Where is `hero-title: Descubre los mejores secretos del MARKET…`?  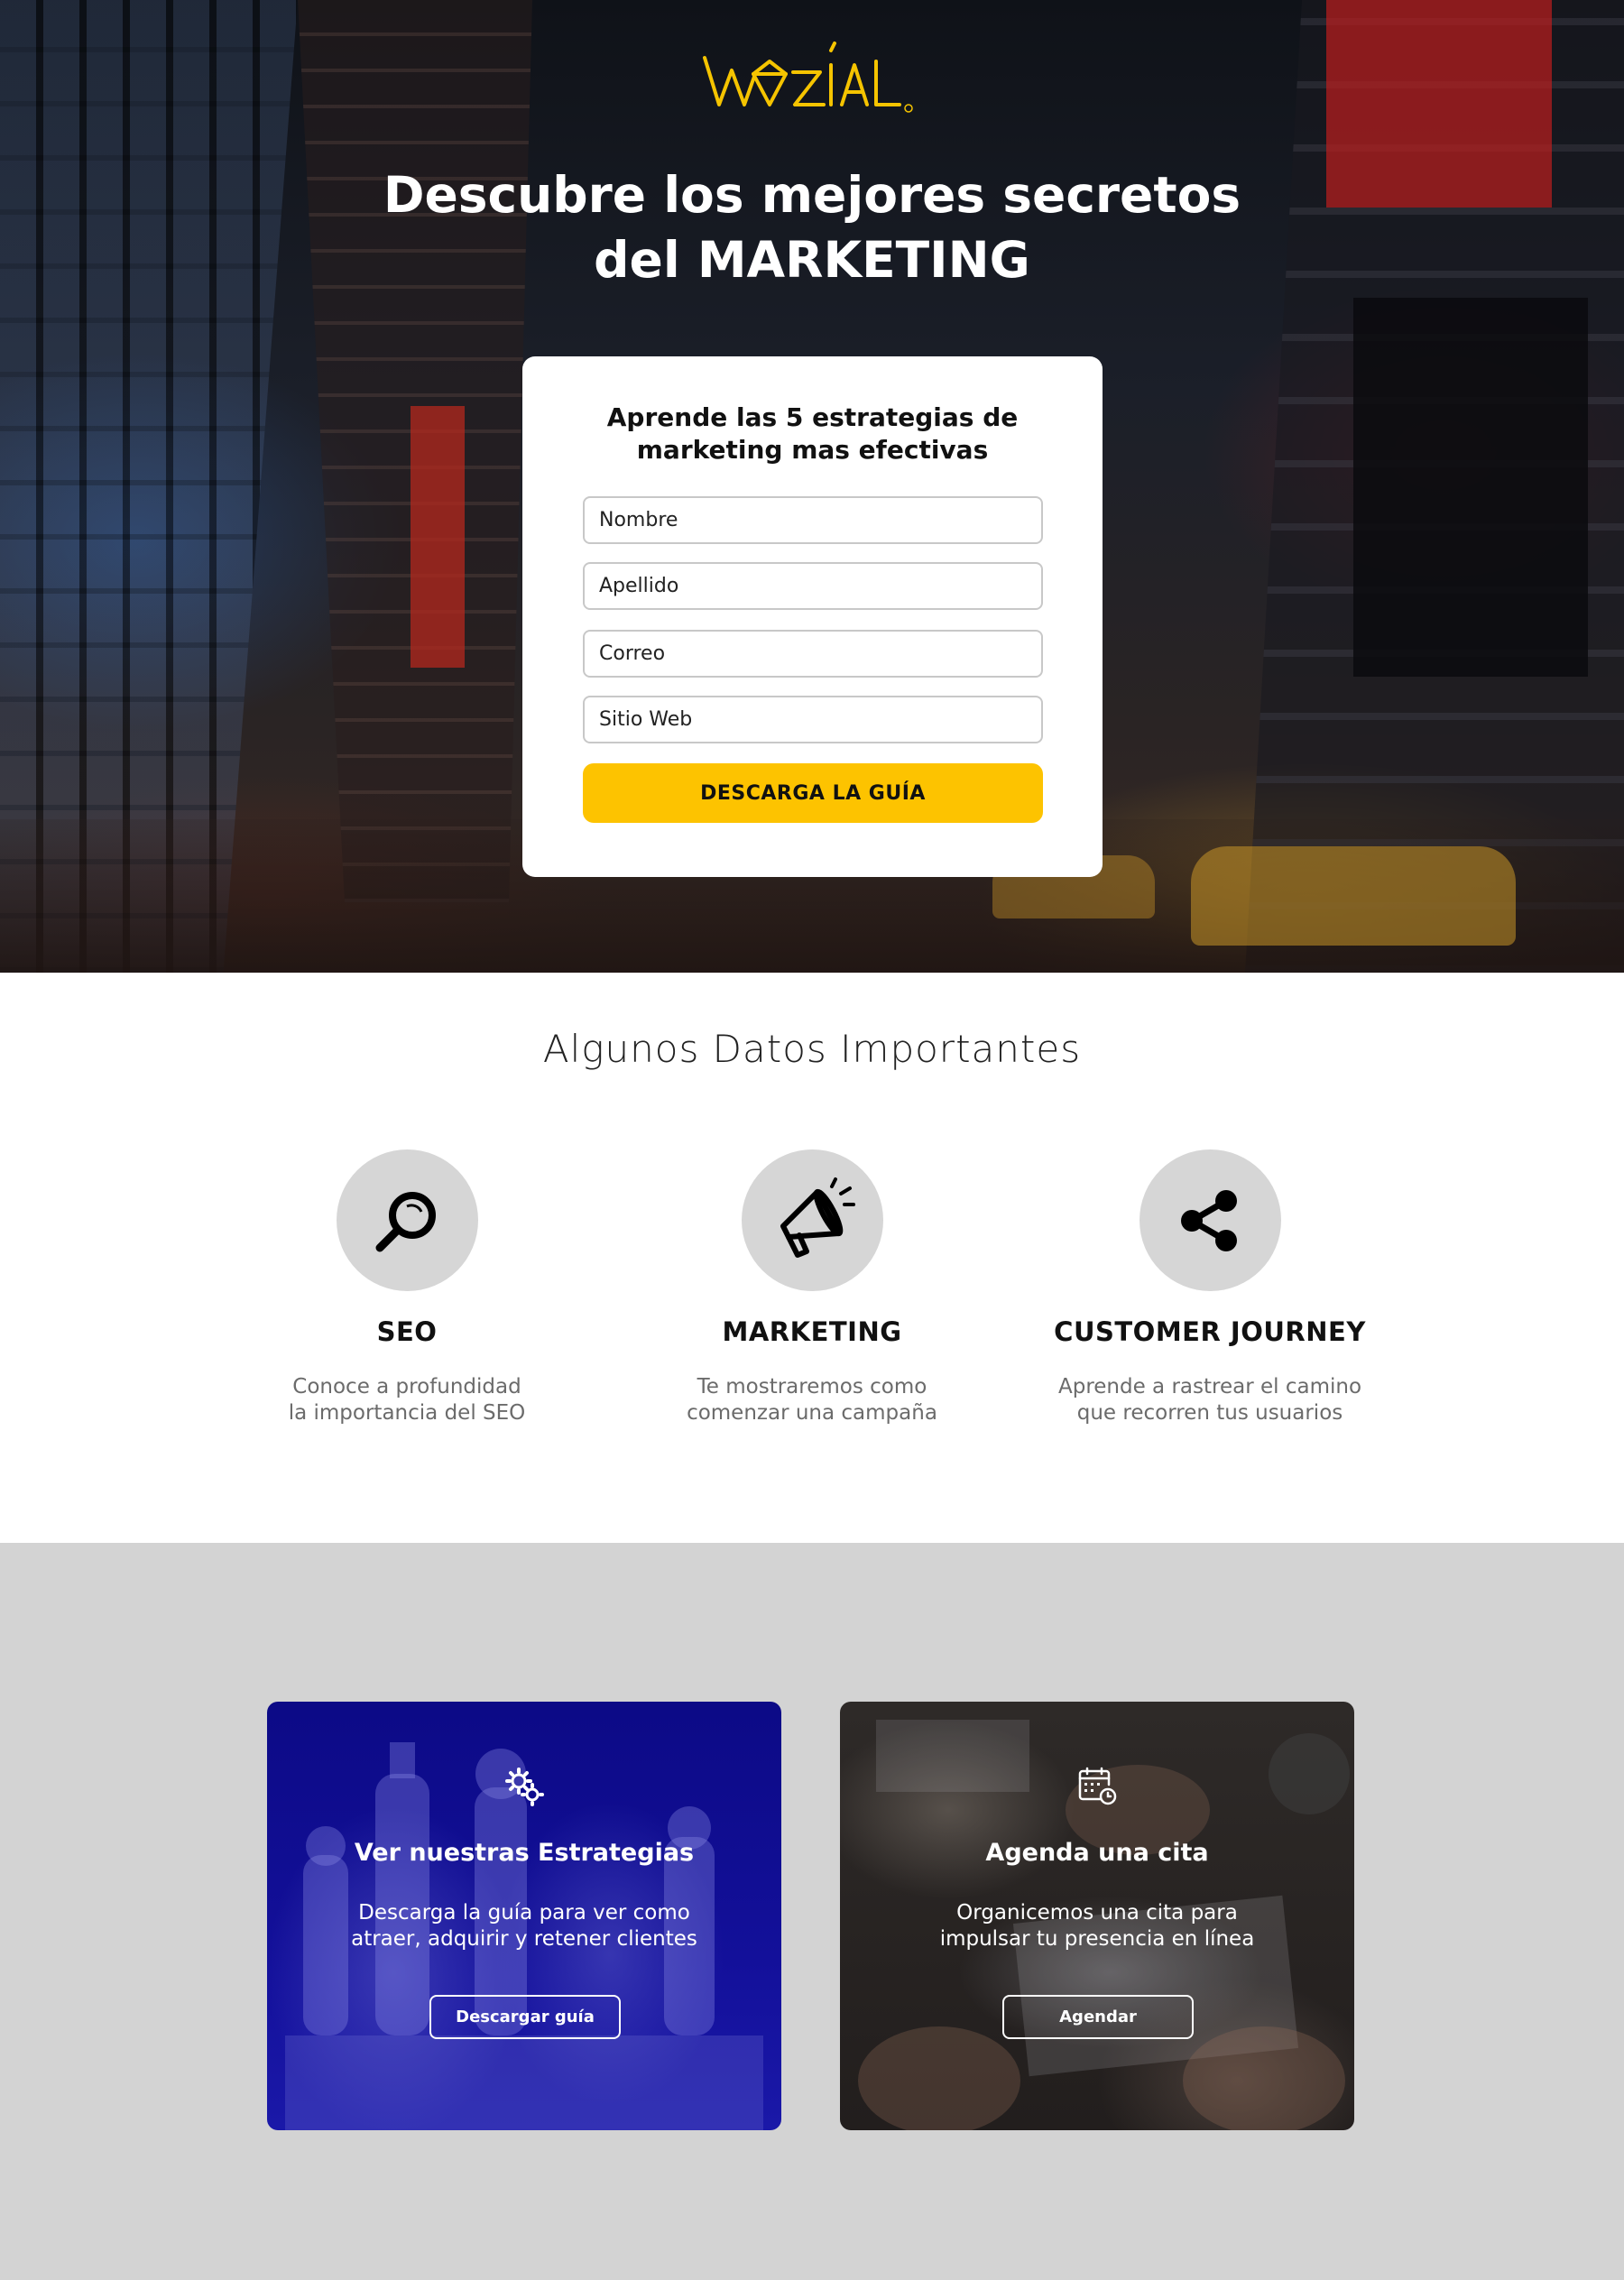 hero-title: Descubre los mejores secretos del MARKET… is located at coordinates (812, 227).